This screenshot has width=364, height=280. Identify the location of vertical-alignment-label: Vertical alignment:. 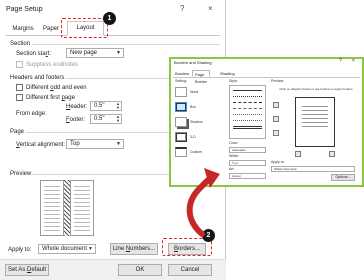
(41, 145).